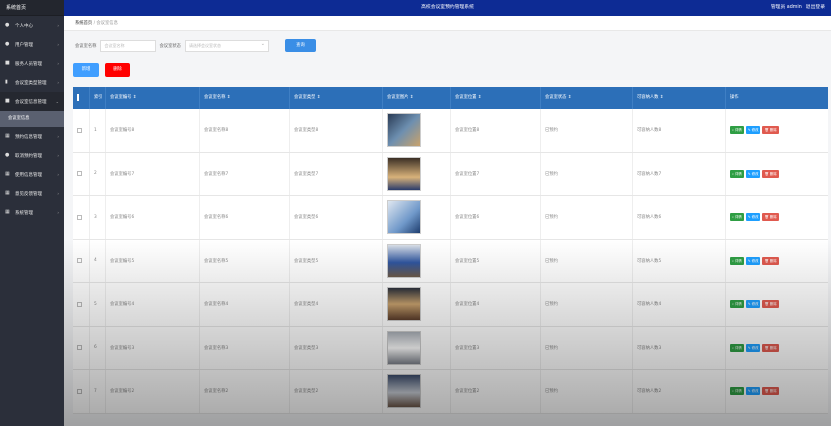 This screenshot has width=831, height=426. Describe the element at coordinates (32, 82) in the screenshot. I see `sidebar-item-room-types: ▮ 会议室类型管理 ›` at that location.